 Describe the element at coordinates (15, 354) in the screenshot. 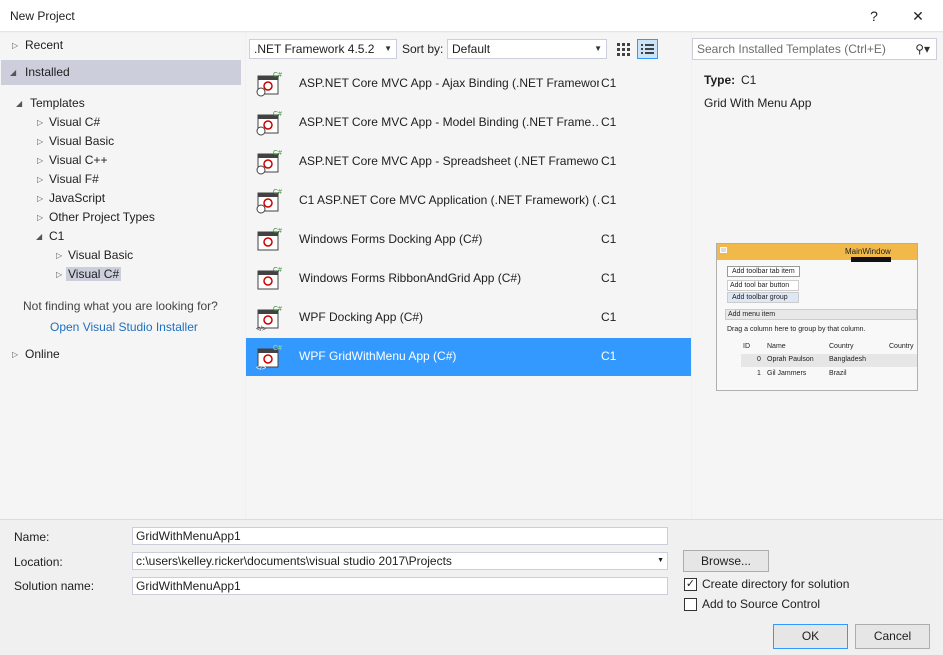

I see `expand-online-icon: ▷` at that location.